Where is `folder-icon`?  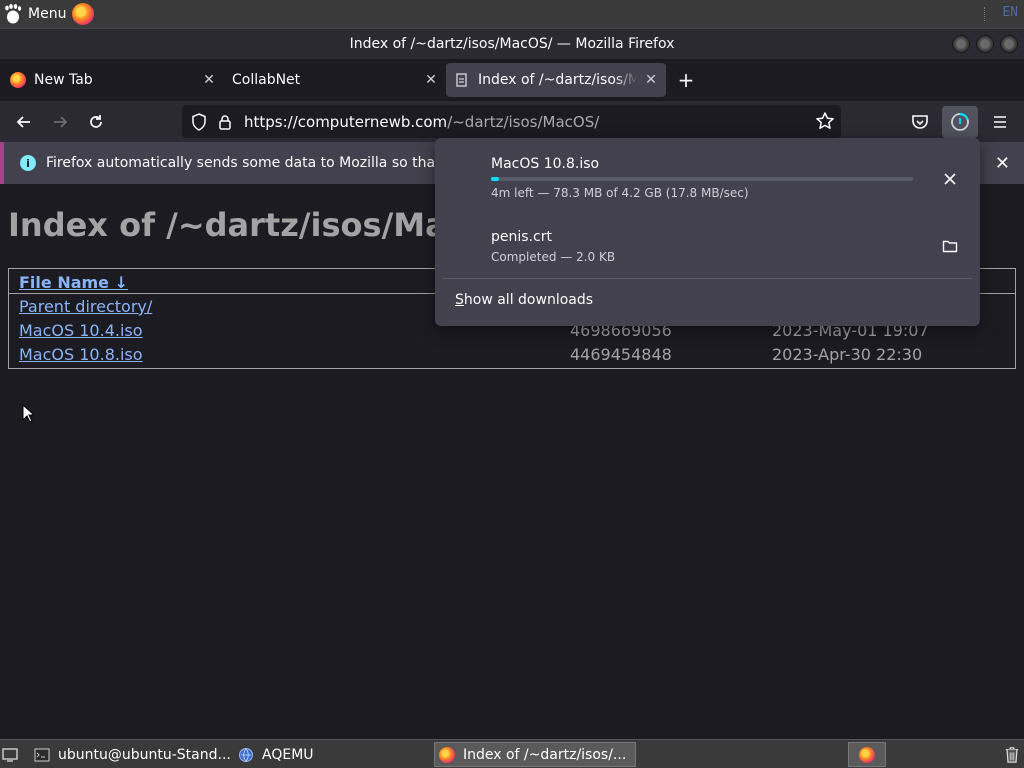
folder-icon is located at coordinates (950, 246).